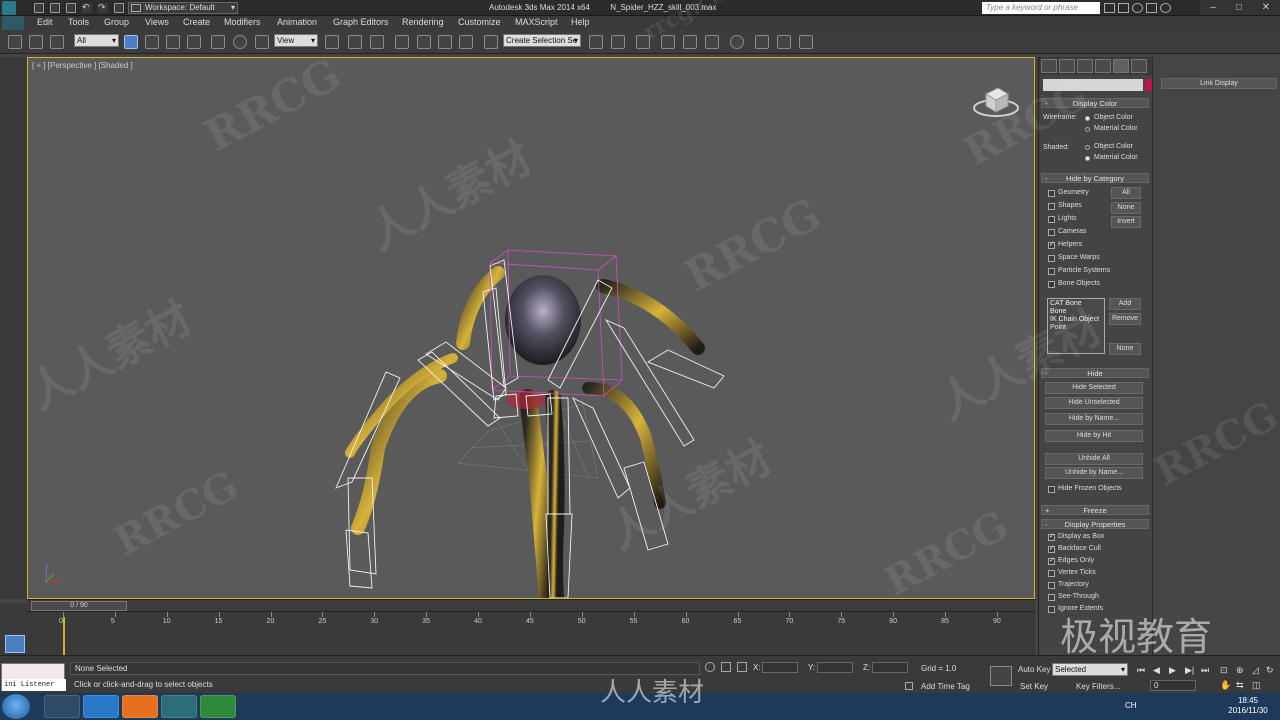  What do you see at coordinates (1148, 85) in the screenshot?
I see `object-color-swatch` at bounding box center [1148, 85].